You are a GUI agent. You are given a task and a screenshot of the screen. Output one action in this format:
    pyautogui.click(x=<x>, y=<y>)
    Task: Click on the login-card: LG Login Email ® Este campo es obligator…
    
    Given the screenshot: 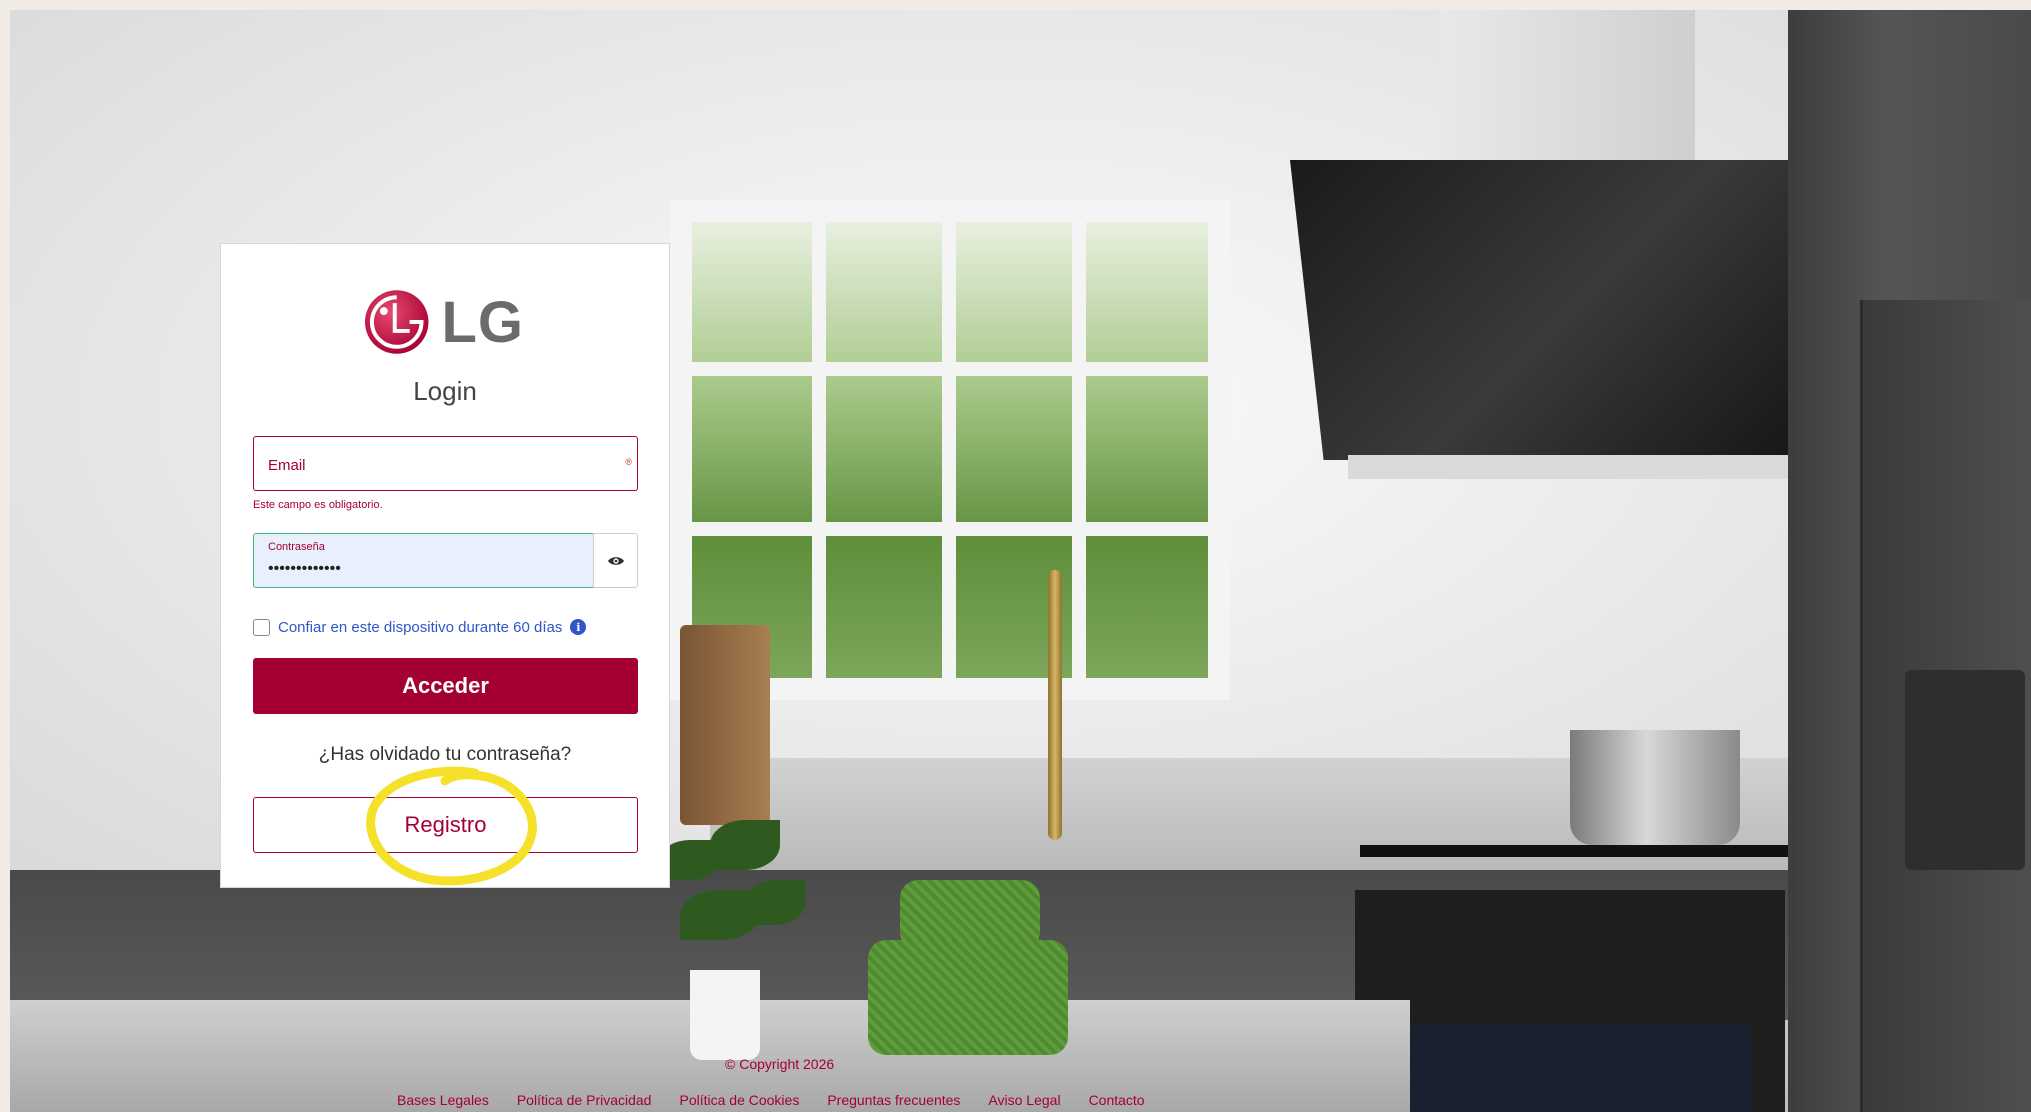 What is the action you would take?
    pyautogui.click(x=445, y=565)
    